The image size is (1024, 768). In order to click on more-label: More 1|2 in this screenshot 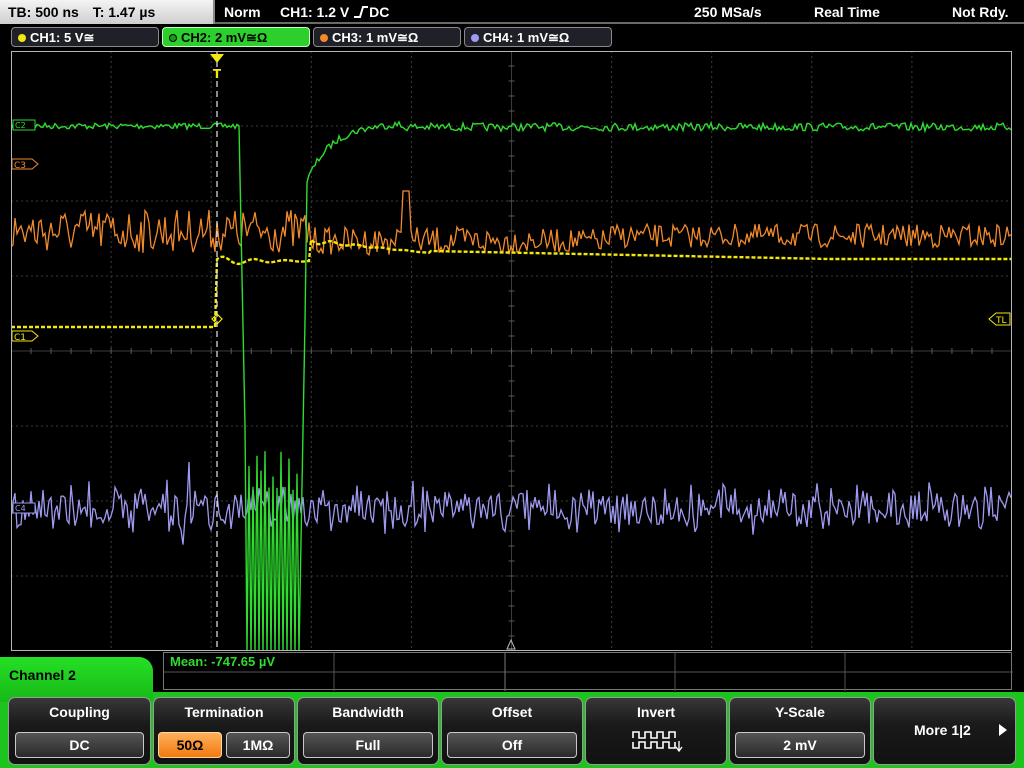, I will do `click(942, 730)`.